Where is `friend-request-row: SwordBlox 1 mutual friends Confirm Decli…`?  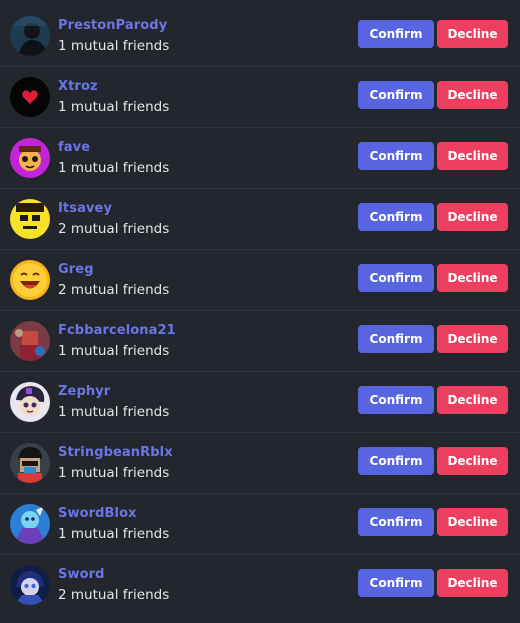
friend-request-row: SwordBlox 1 mutual friends Confirm Decli… is located at coordinates (260, 524).